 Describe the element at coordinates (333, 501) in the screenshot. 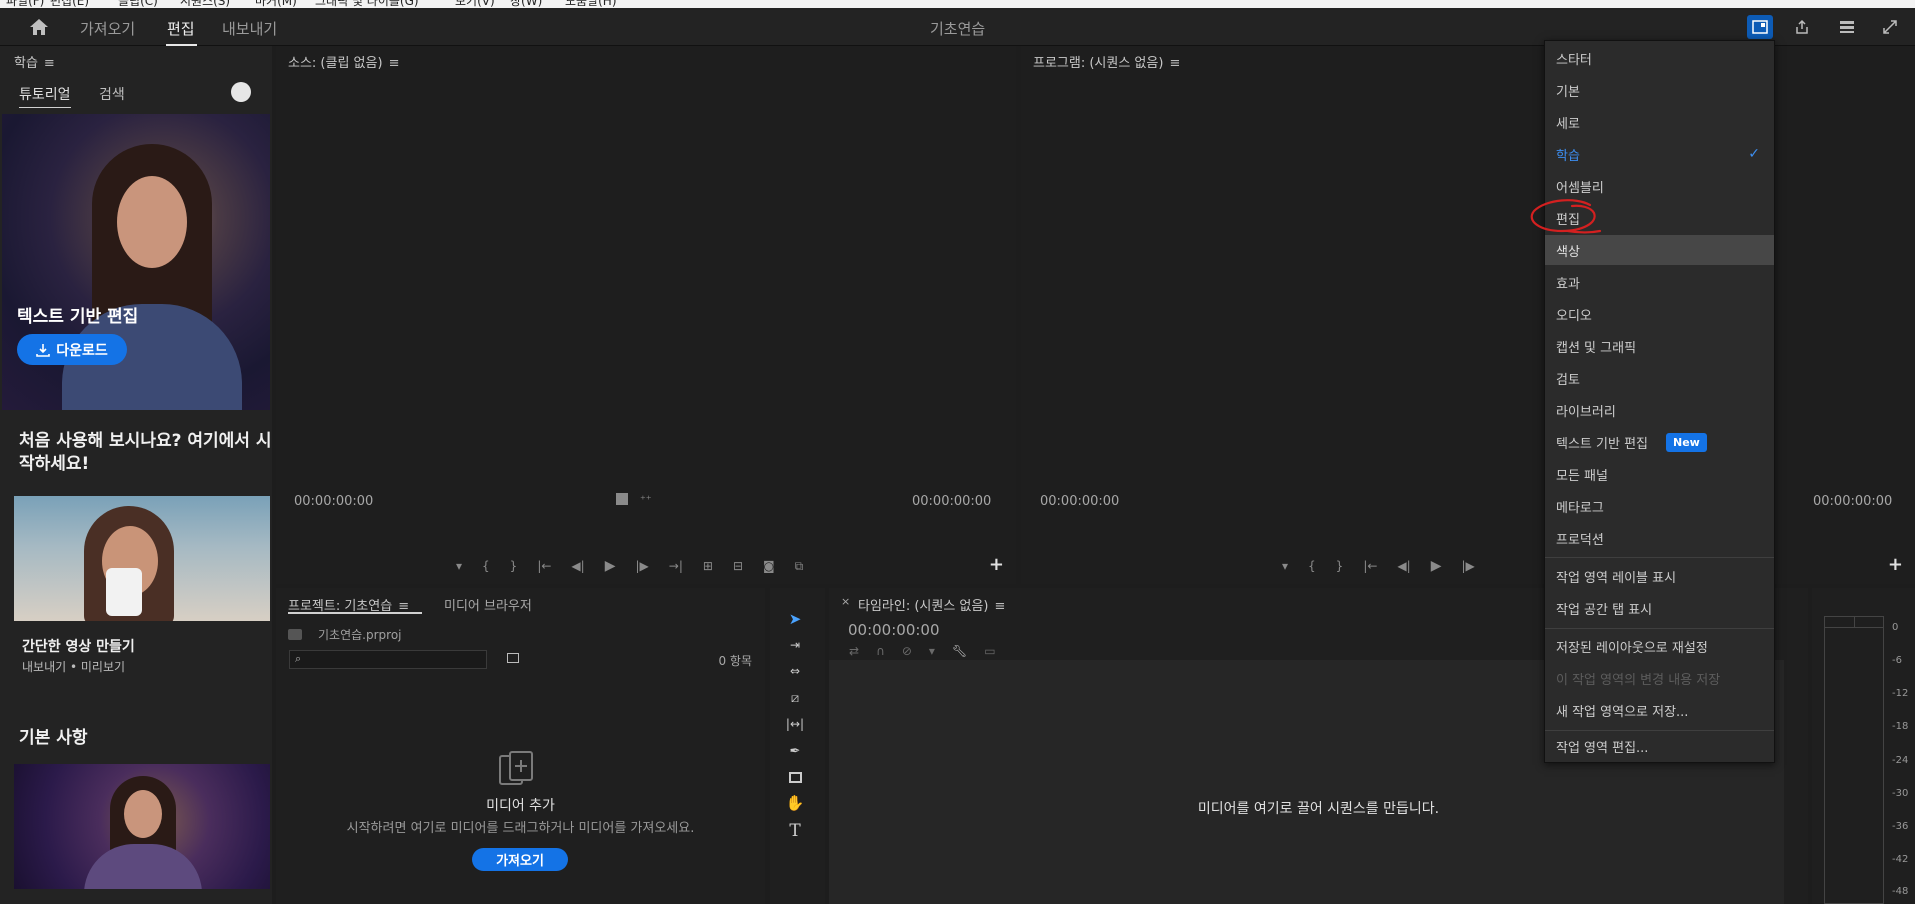

I see `source-timecode-current: 00:00:00:00` at that location.